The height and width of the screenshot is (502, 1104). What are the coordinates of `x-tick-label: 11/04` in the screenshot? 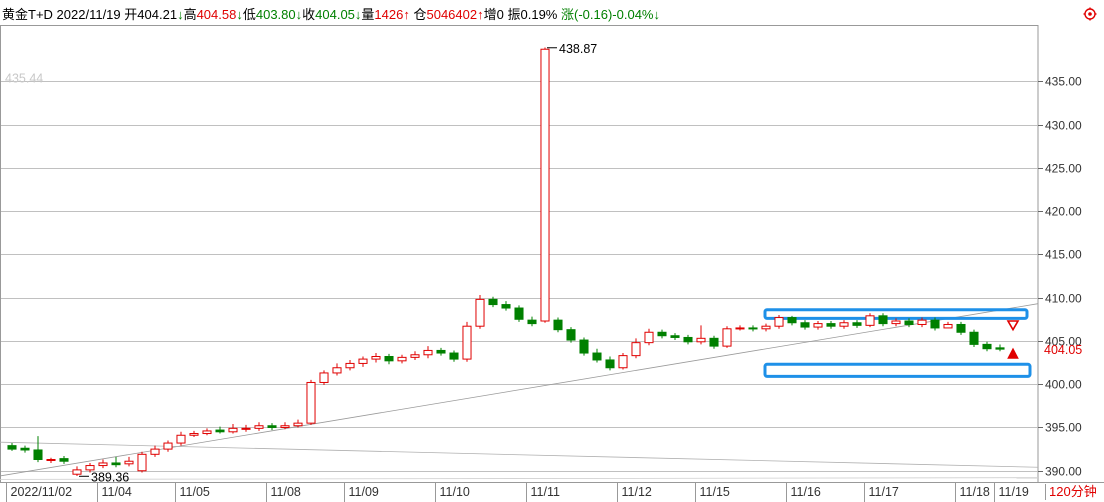 It's located at (117, 492).